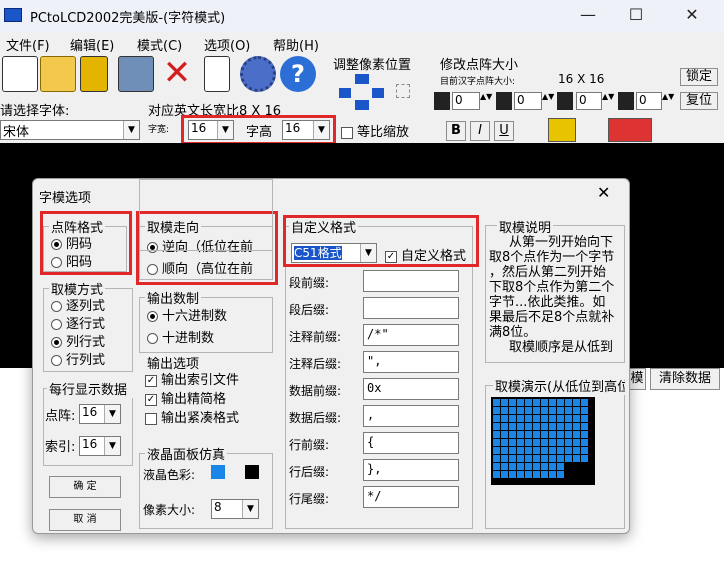  I want to click on size-left-spin: 0, so click(466, 101).